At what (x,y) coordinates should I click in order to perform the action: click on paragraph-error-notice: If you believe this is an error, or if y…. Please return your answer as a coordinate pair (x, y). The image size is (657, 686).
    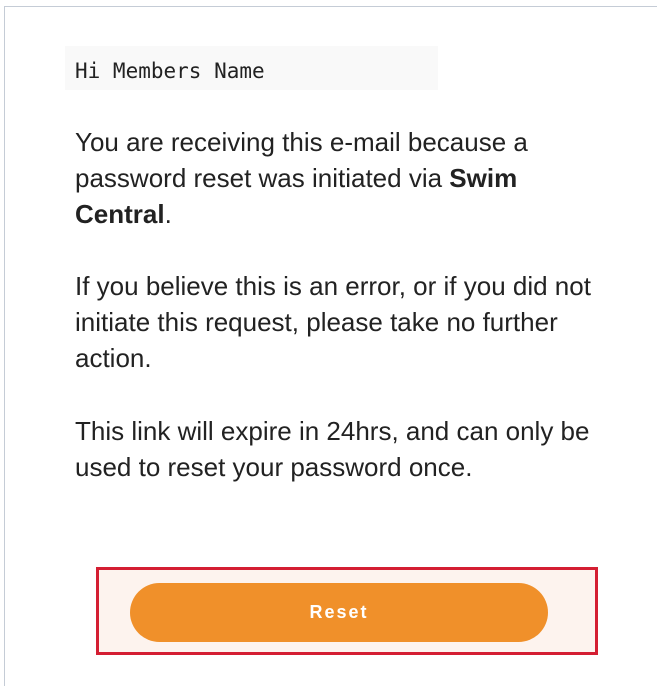
    Looking at the image, I should click on (333, 322).